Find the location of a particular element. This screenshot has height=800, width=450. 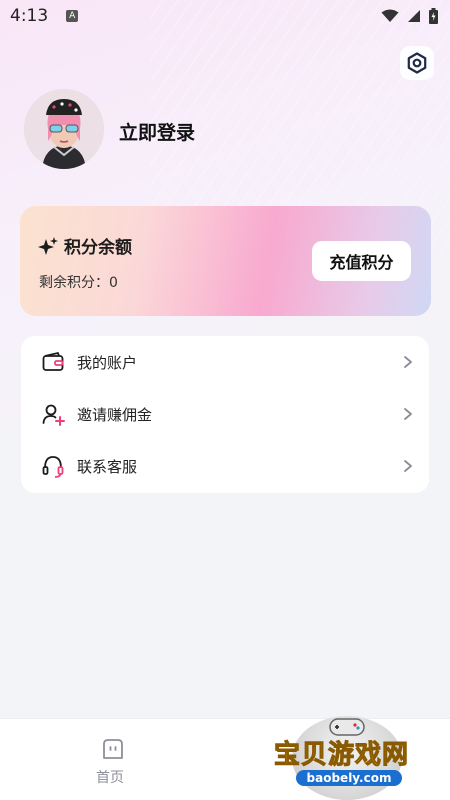

menu-item-label: 联系客服 is located at coordinates (107, 466).